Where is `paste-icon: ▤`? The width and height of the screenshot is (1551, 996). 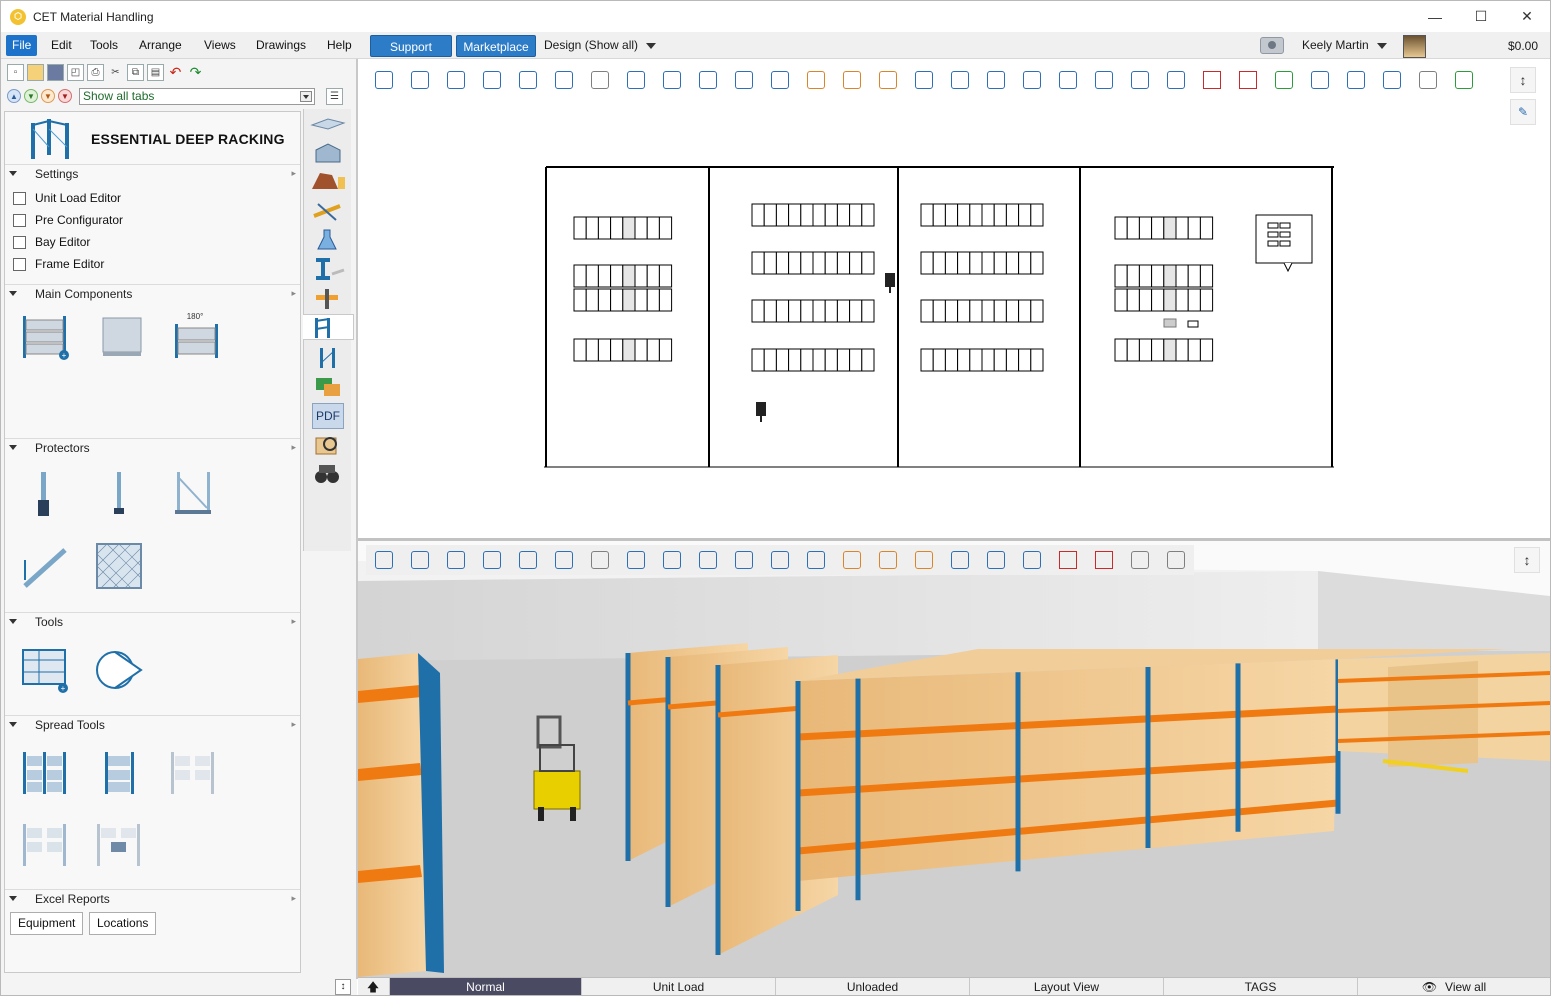
paste-icon: ▤ is located at coordinates (155, 72).